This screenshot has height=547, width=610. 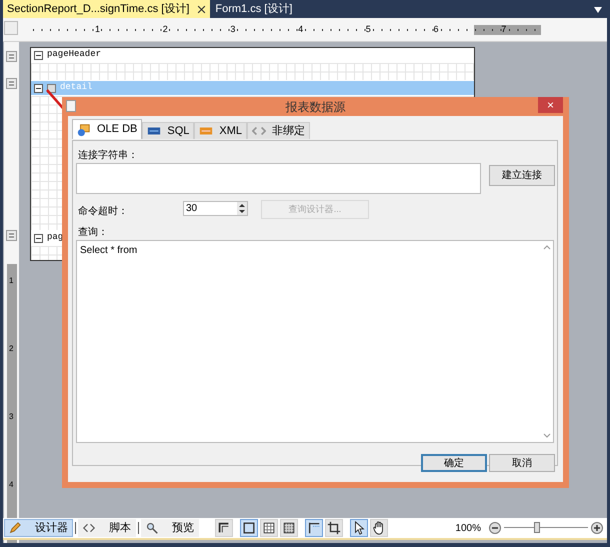 I want to click on section-icon, so click(x=51, y=88).